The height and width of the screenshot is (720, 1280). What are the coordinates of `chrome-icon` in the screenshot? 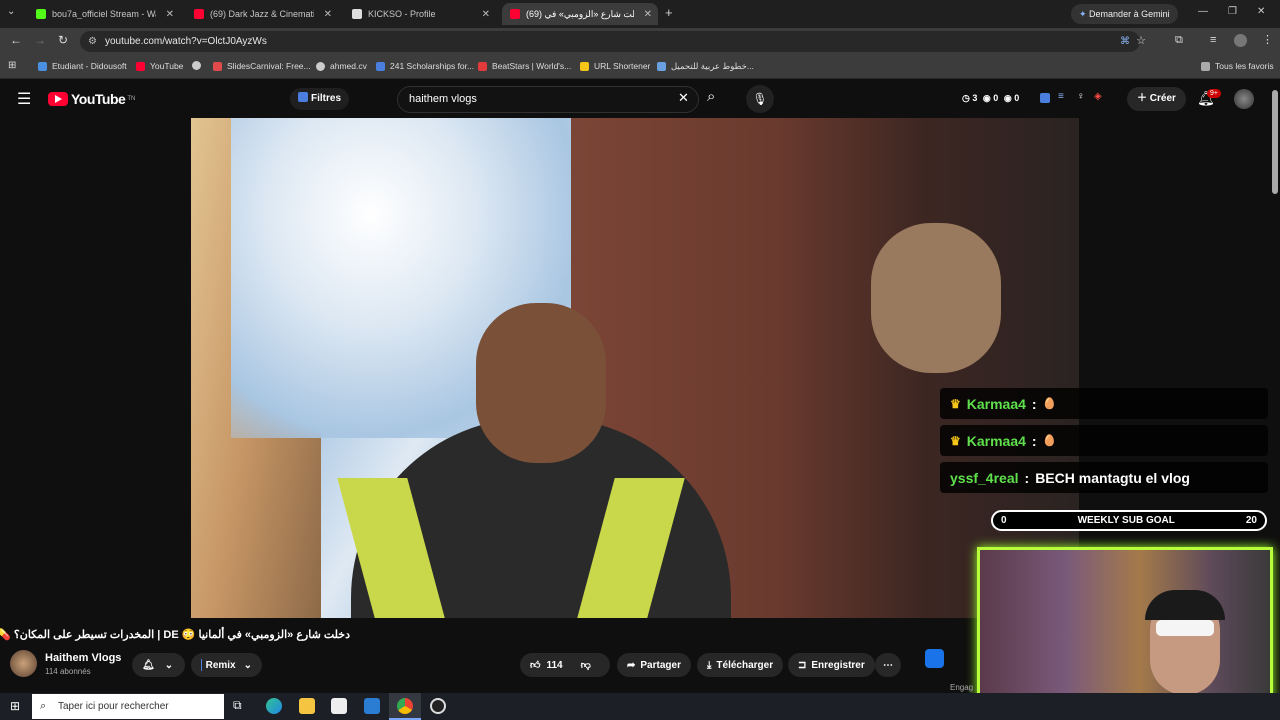 It's located at (405, 706).